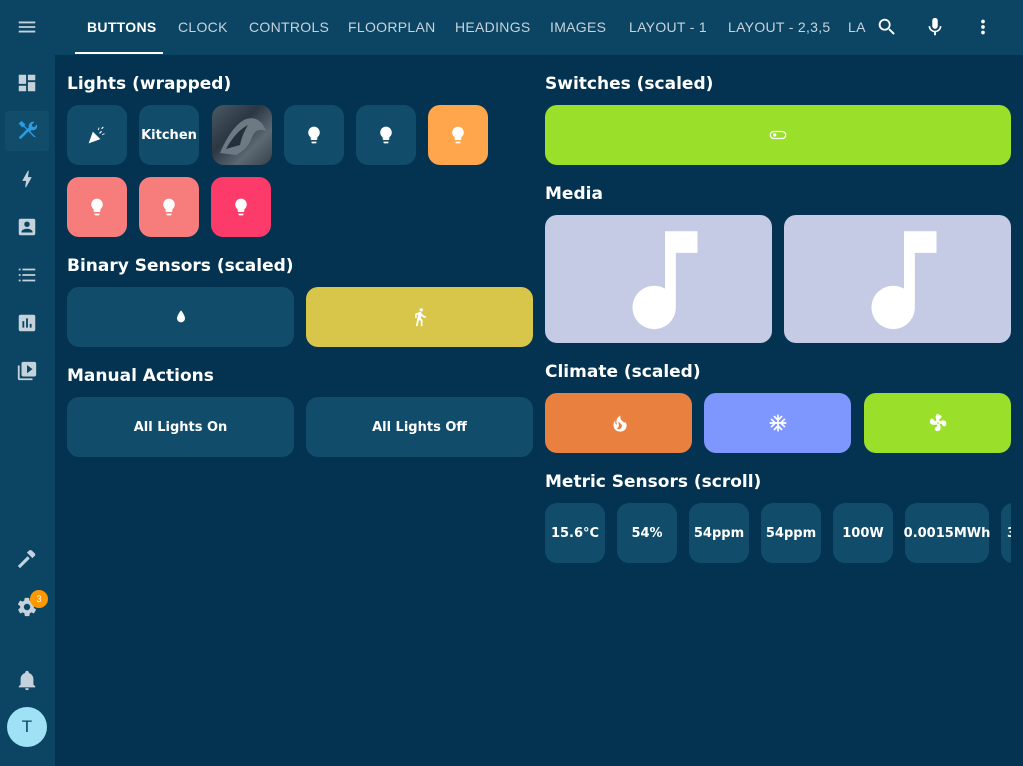 This screenshot has width=1023, height=766. I want to click on metric-value: 15.6°C, so click(575, 533).